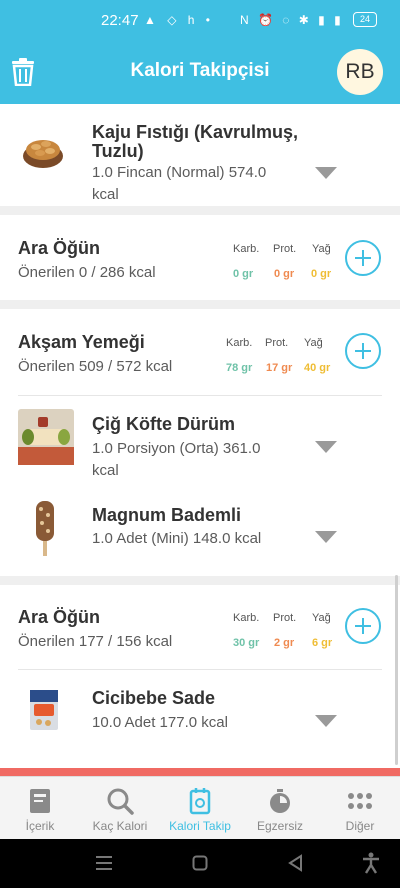 The width and height of the screenshot is (400, 888). What do you see at coordinates (154, 698) in the screenshot?
I see `food-name: Cicibebe Sade` at bounding box center [154, 698].